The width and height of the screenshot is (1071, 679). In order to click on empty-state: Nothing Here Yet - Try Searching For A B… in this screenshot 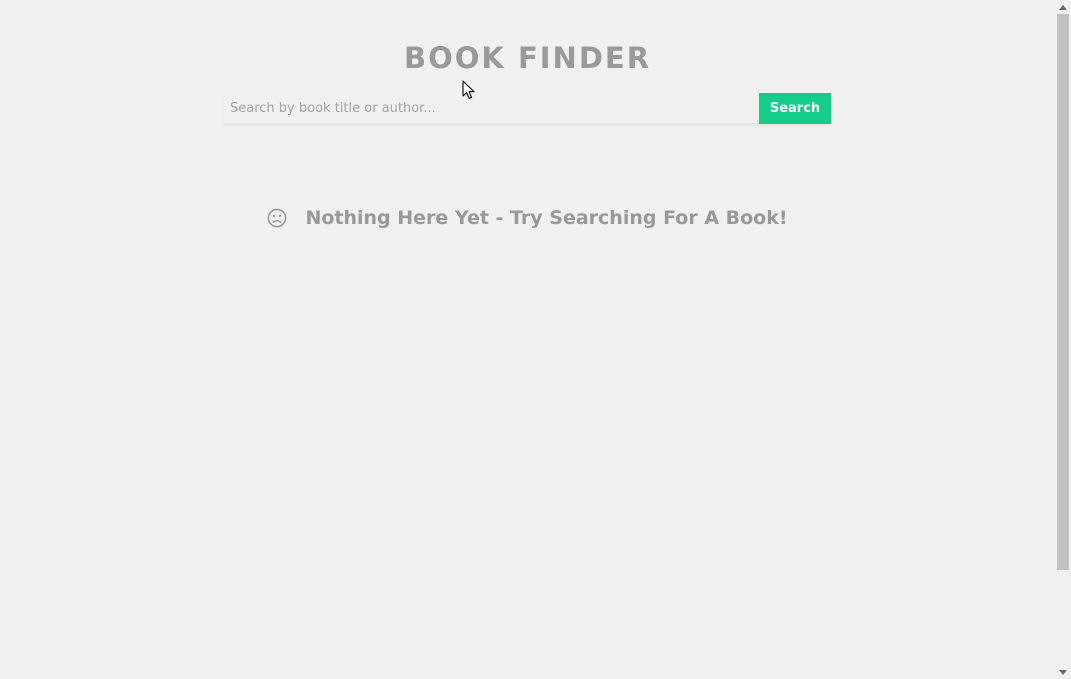, I will do `click(527, 218)`.